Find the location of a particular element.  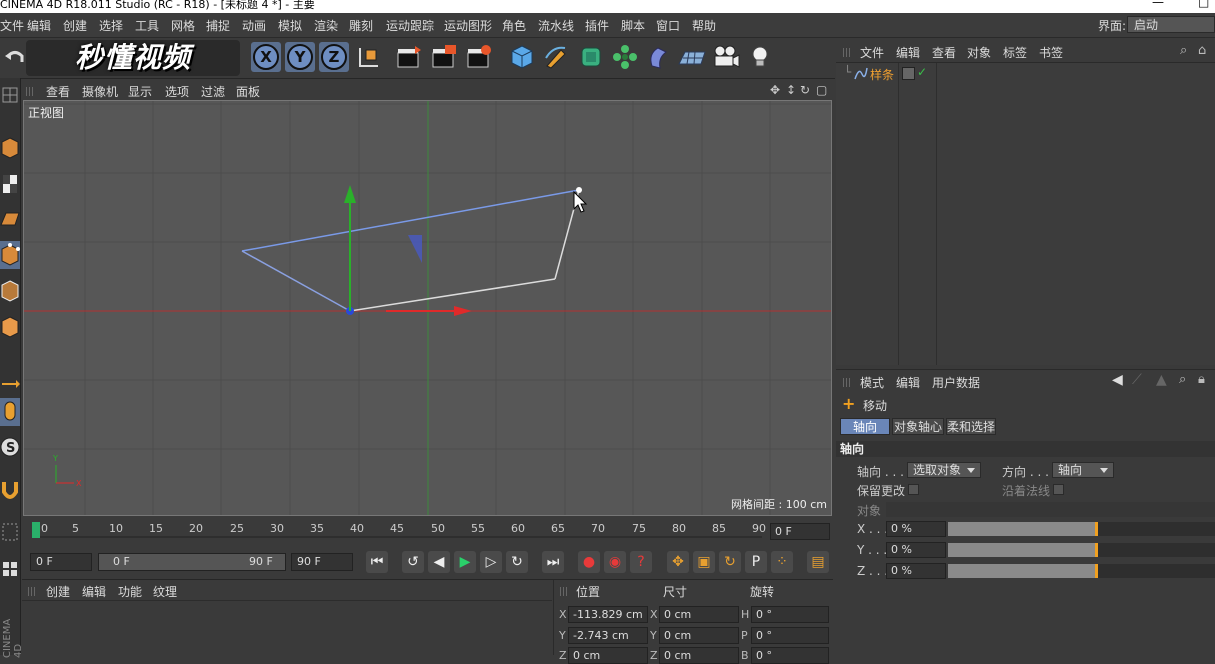

spline-point is located at coordinates (579, 190).